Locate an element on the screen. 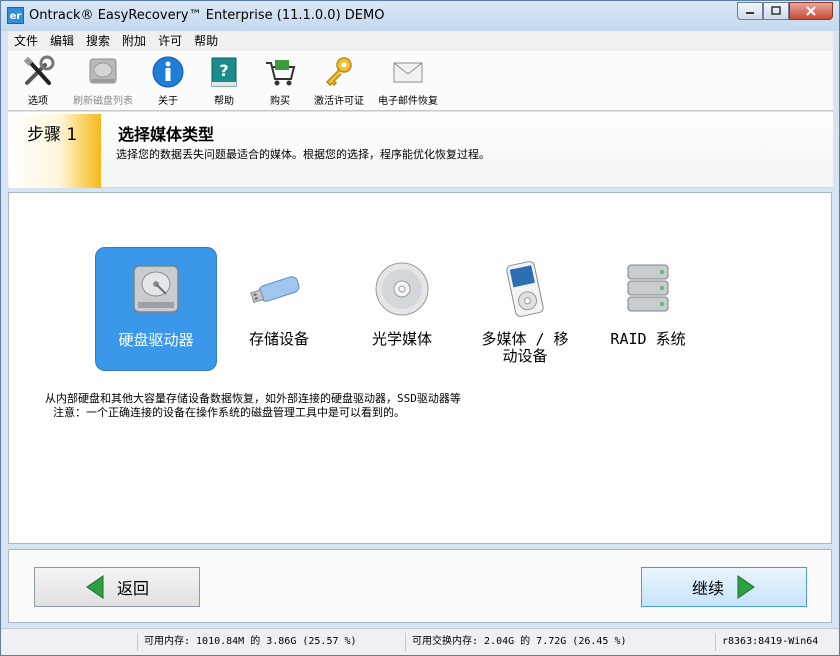 This screenshot has height=656, width=840. arrow-right-icon is located at coordinates (746, 587).